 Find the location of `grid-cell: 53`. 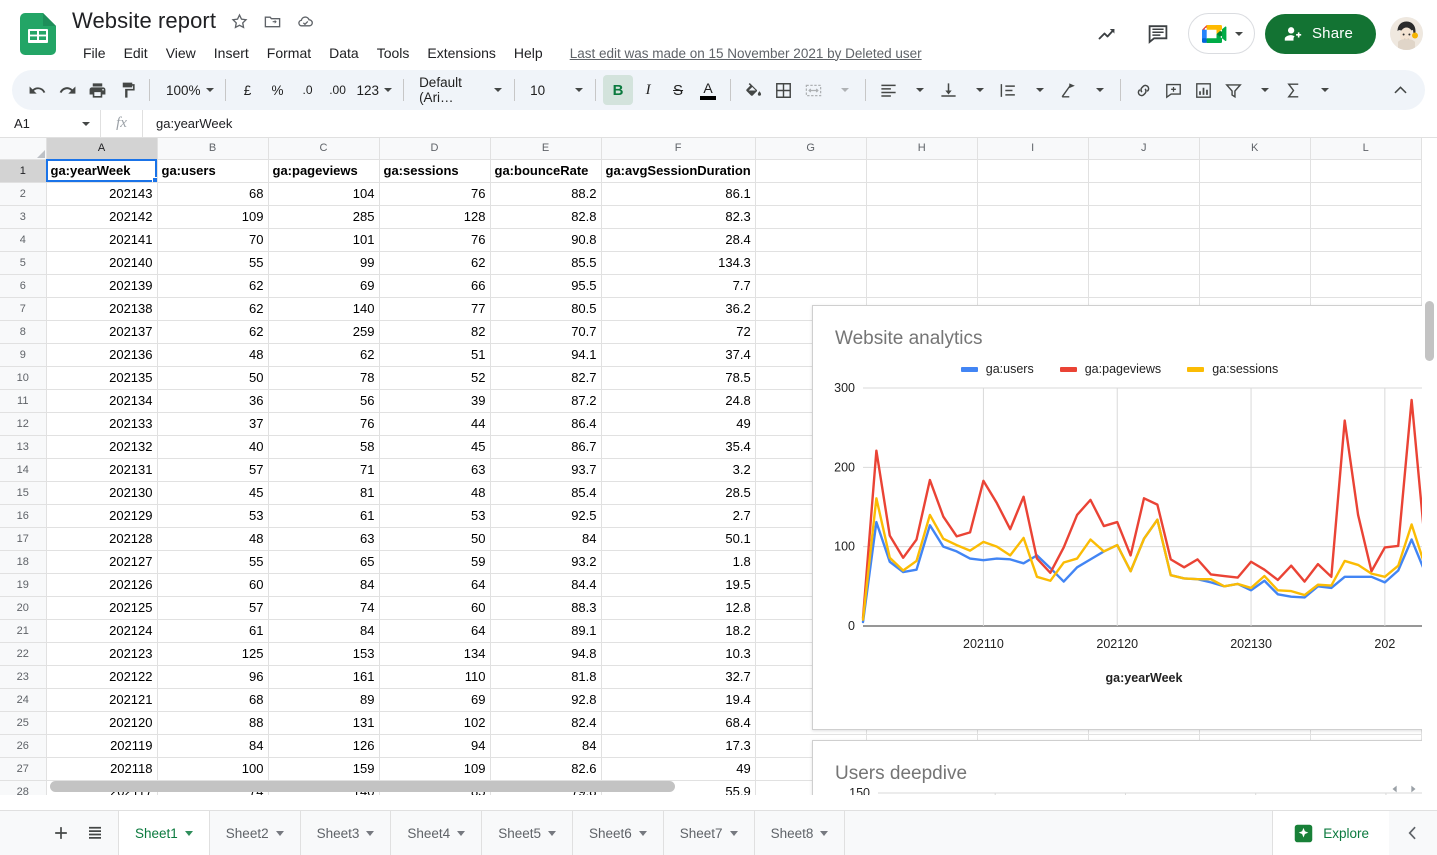

grid-cell: 53 is located at coordinates (212, 515).